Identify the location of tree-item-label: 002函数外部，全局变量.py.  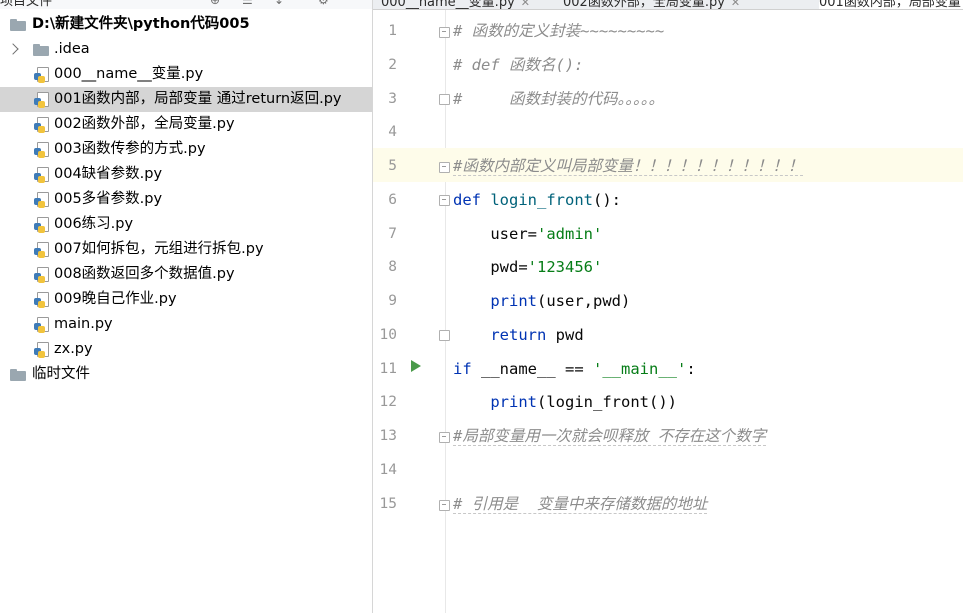
(144, 124).